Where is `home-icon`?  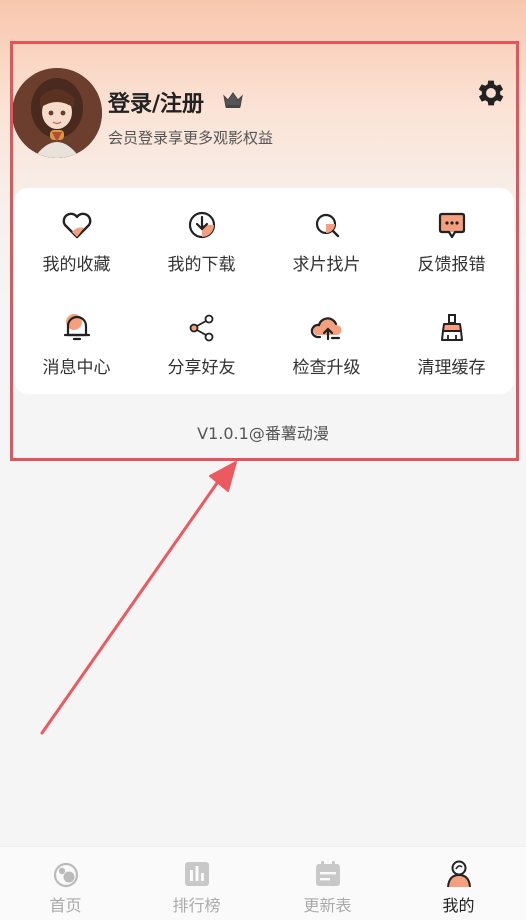
home-icon is located at coordinates (65, 875).